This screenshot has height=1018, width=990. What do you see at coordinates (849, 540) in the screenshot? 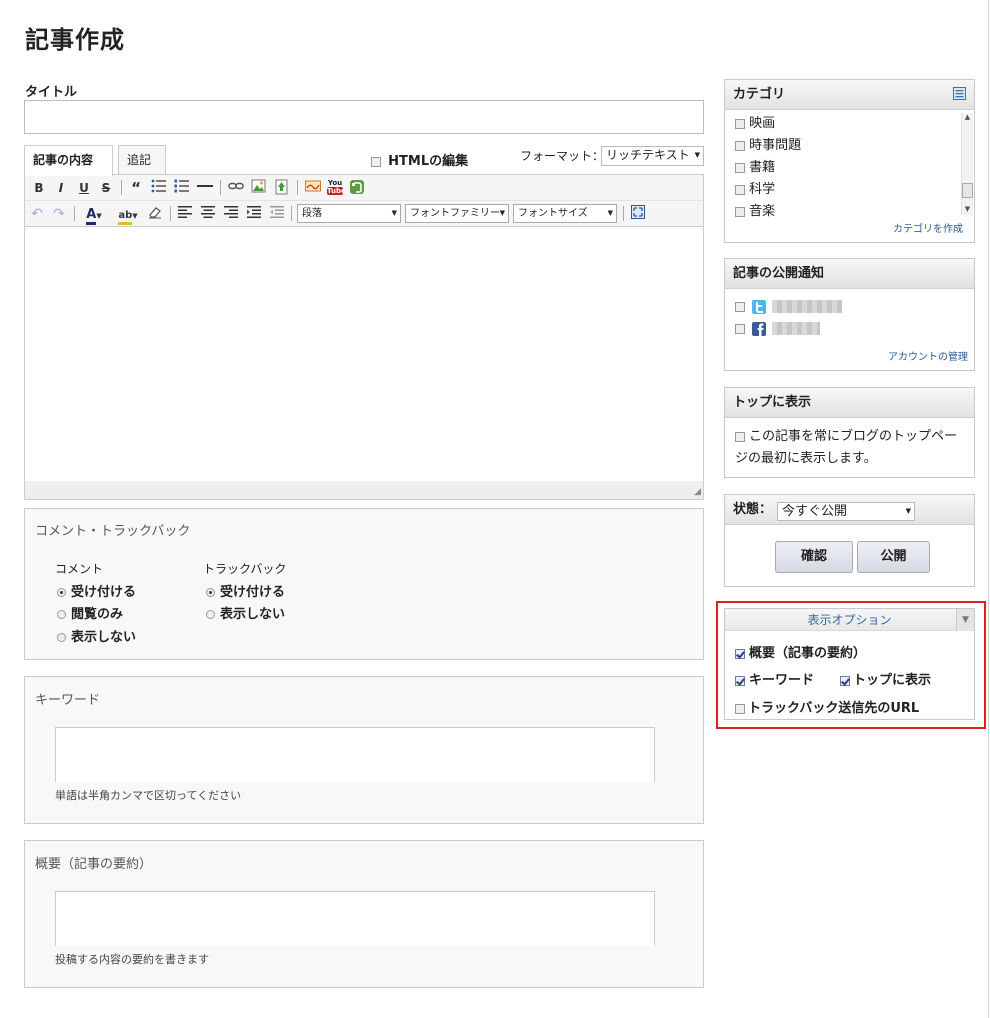
I see `publish-status-box: 状態： 今すぐ公開 ▼ 確認 公開` at bounding box center [849, 540].